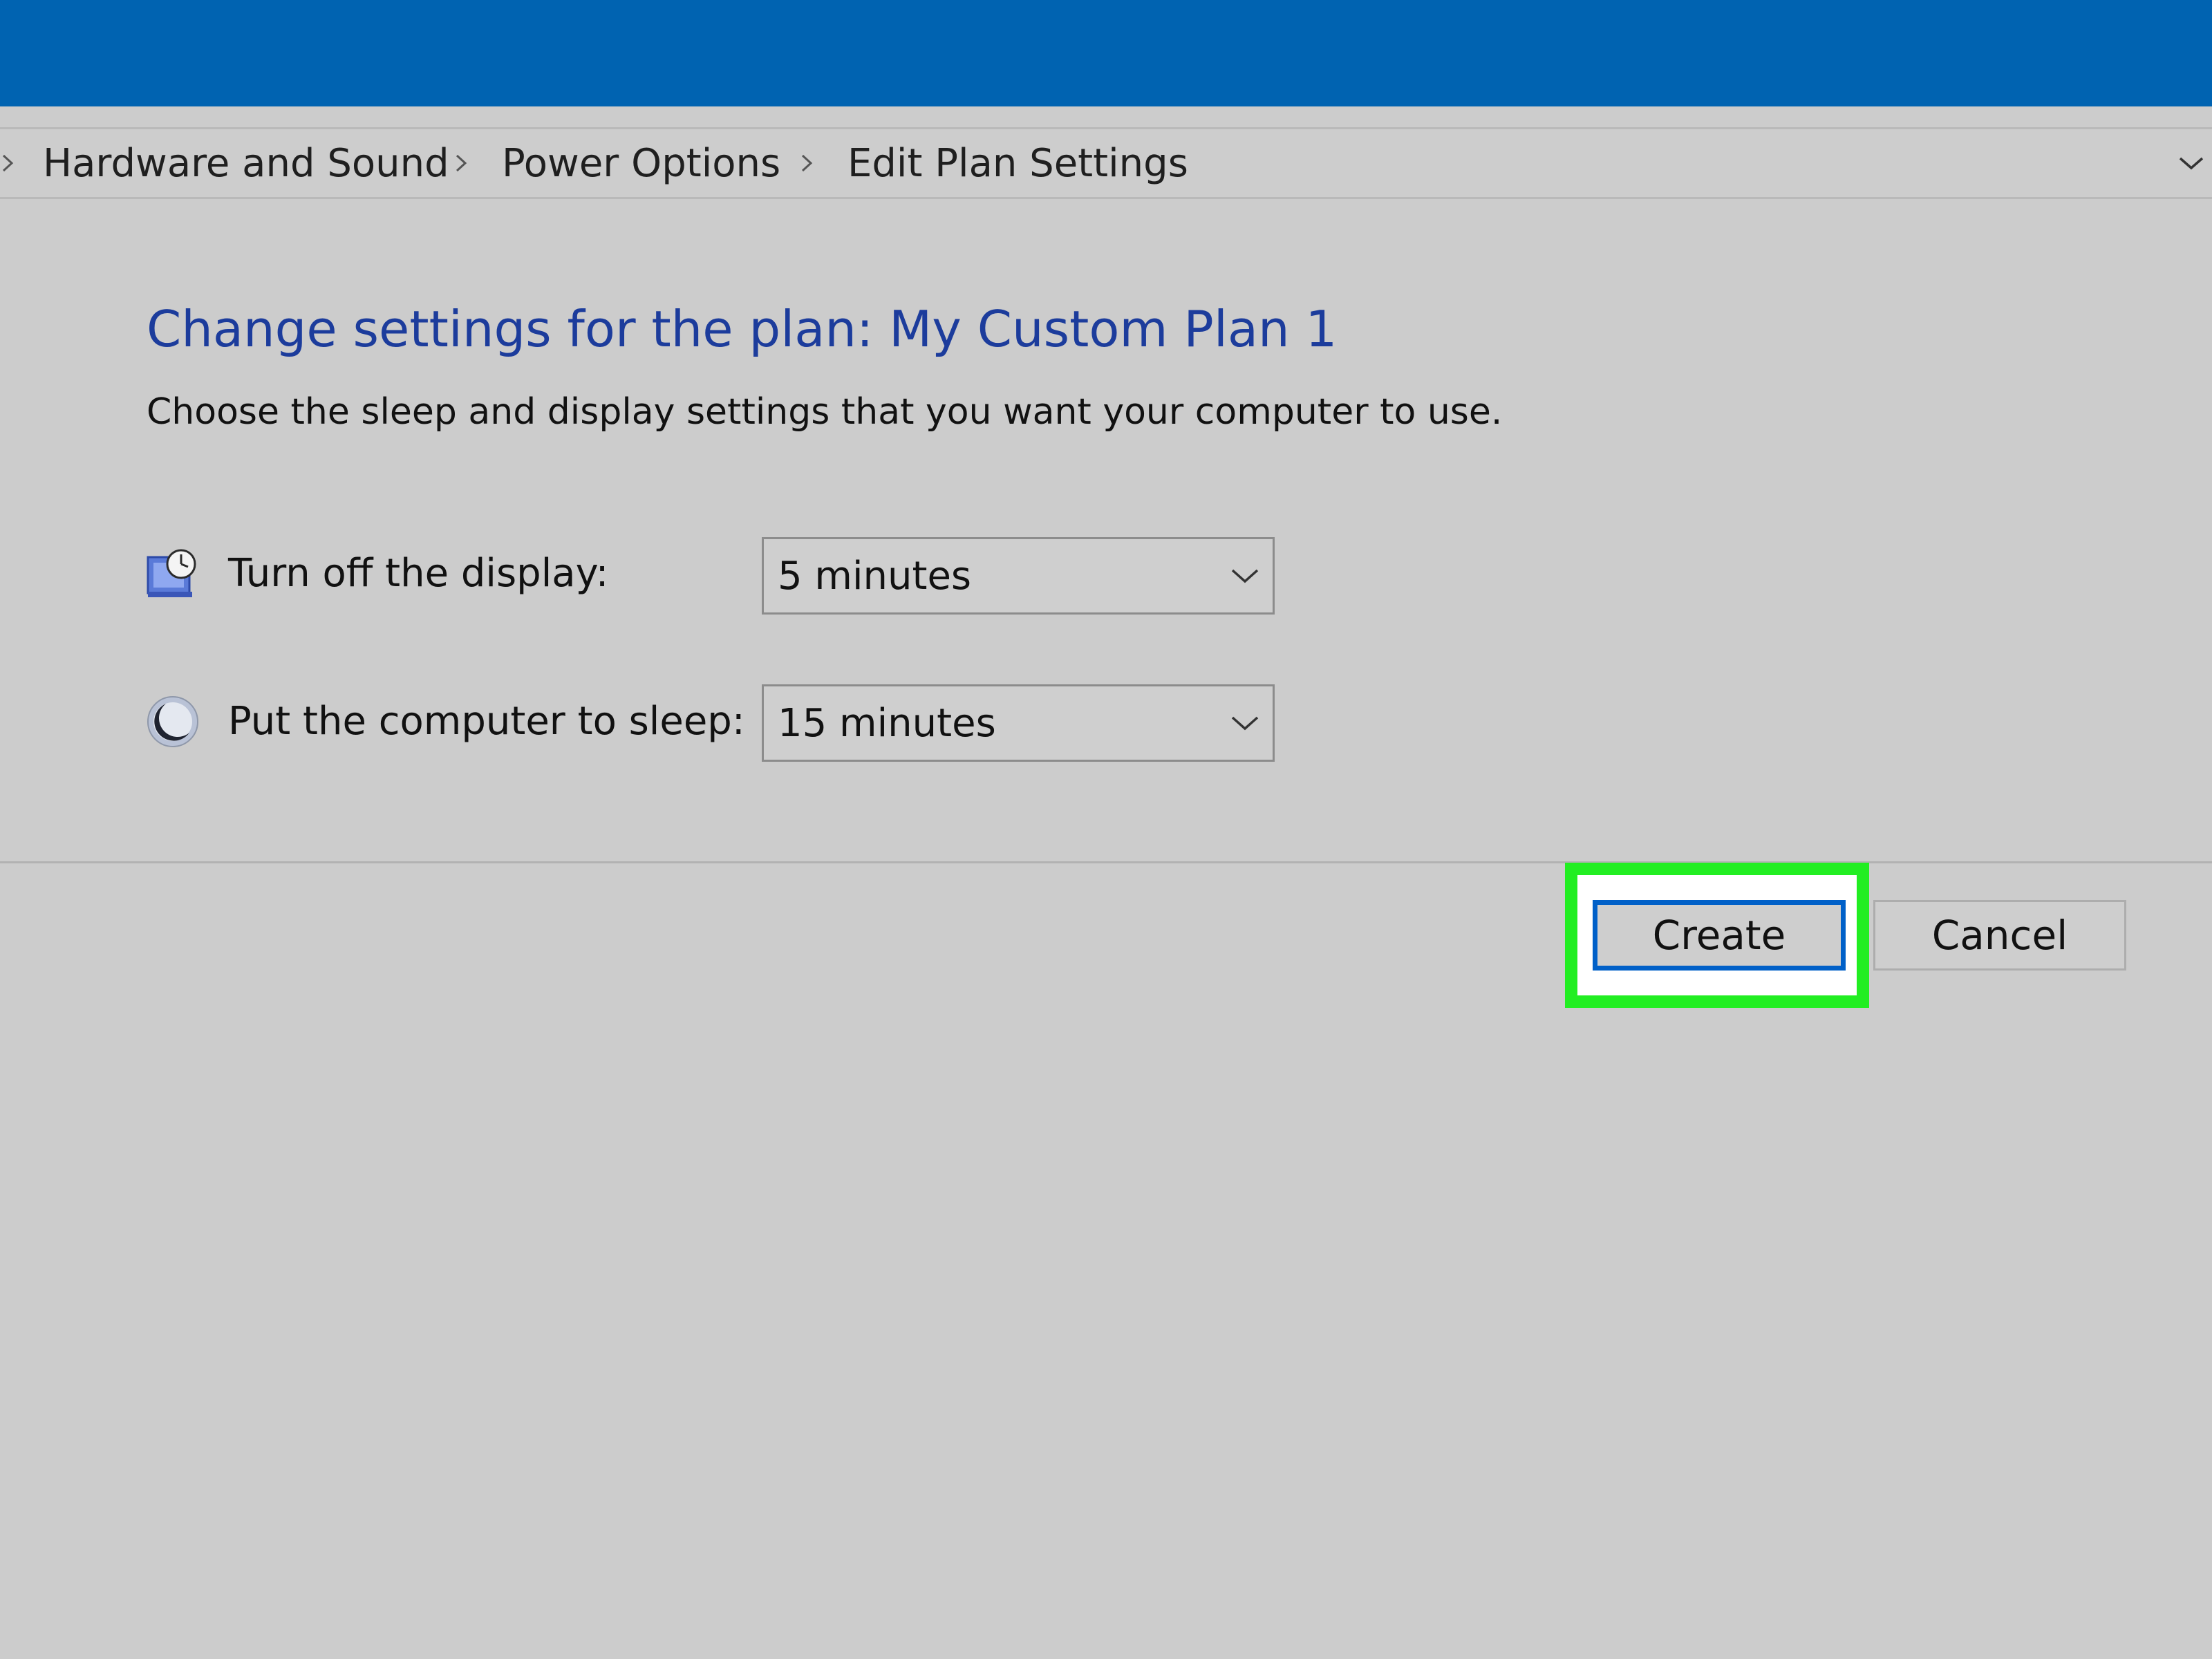  What do you see at coordinates (1999, 936) in the screenshot?
I see `cancel-button: Cancel` at bounding box center [1999, 936].